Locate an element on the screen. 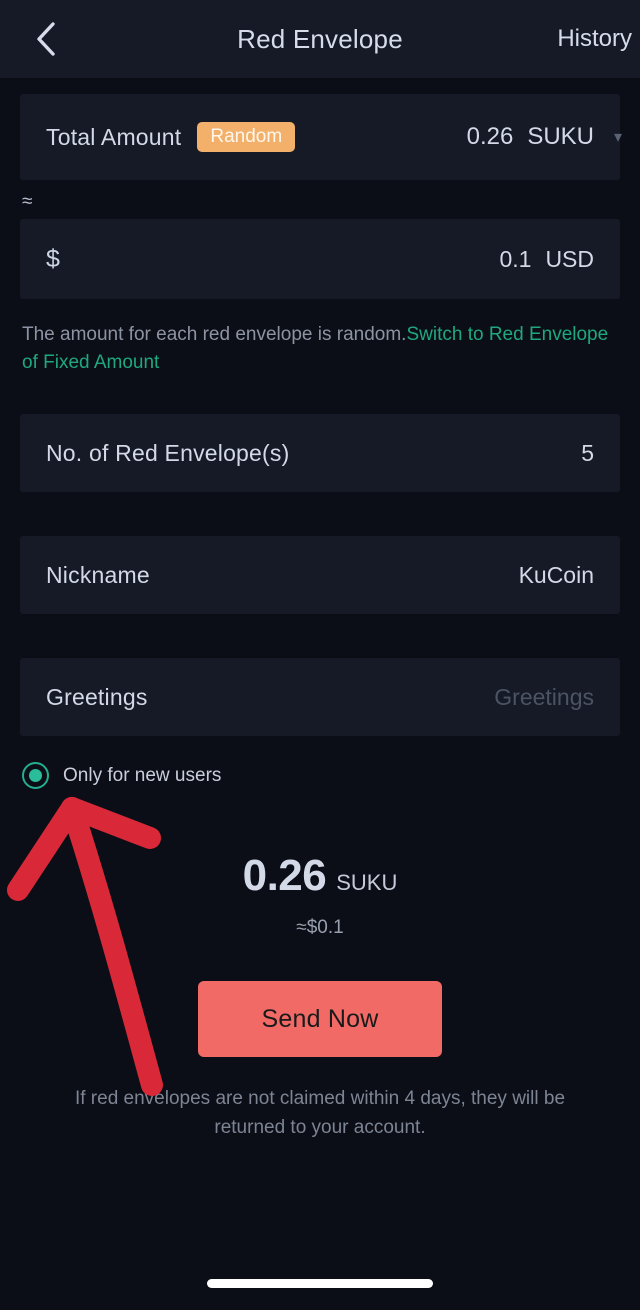 The width and height of the screenshot is (640, 1310). envelope-count-value: 5 is located at coordinates (587, 453).